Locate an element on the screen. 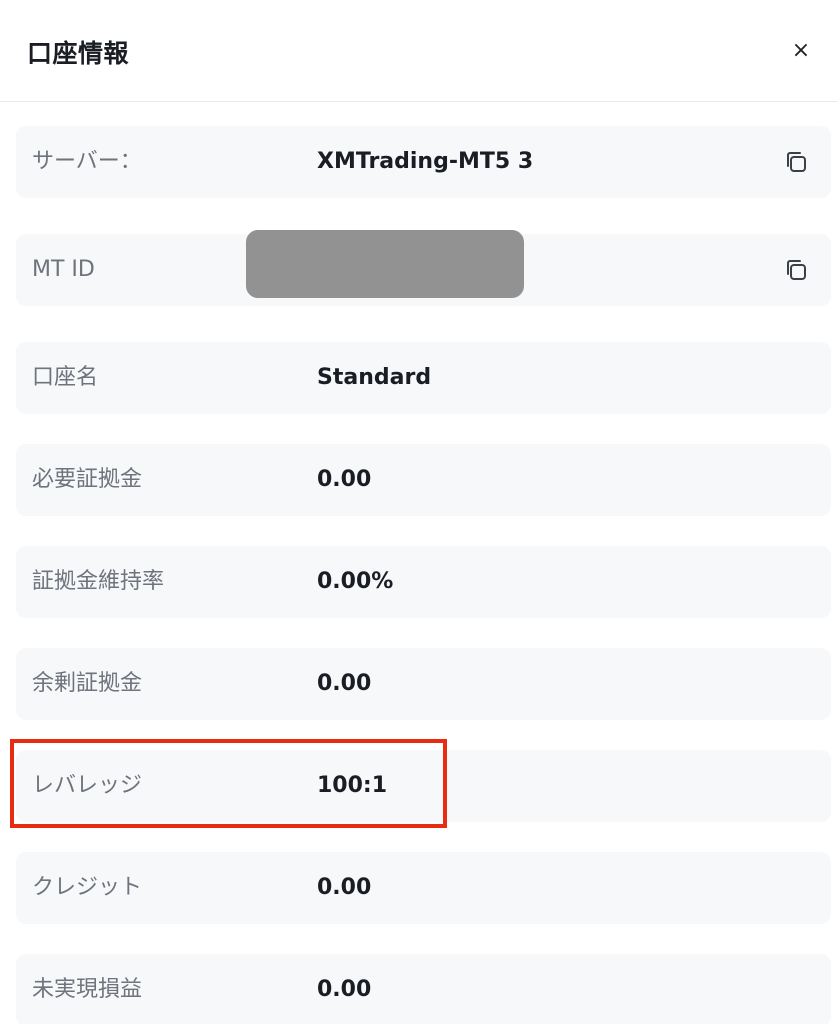 This screenshot has height=1024, width=837. info-row-server: サーバー： XMTrading-MT5 3 is located at coordinates (423, 162).